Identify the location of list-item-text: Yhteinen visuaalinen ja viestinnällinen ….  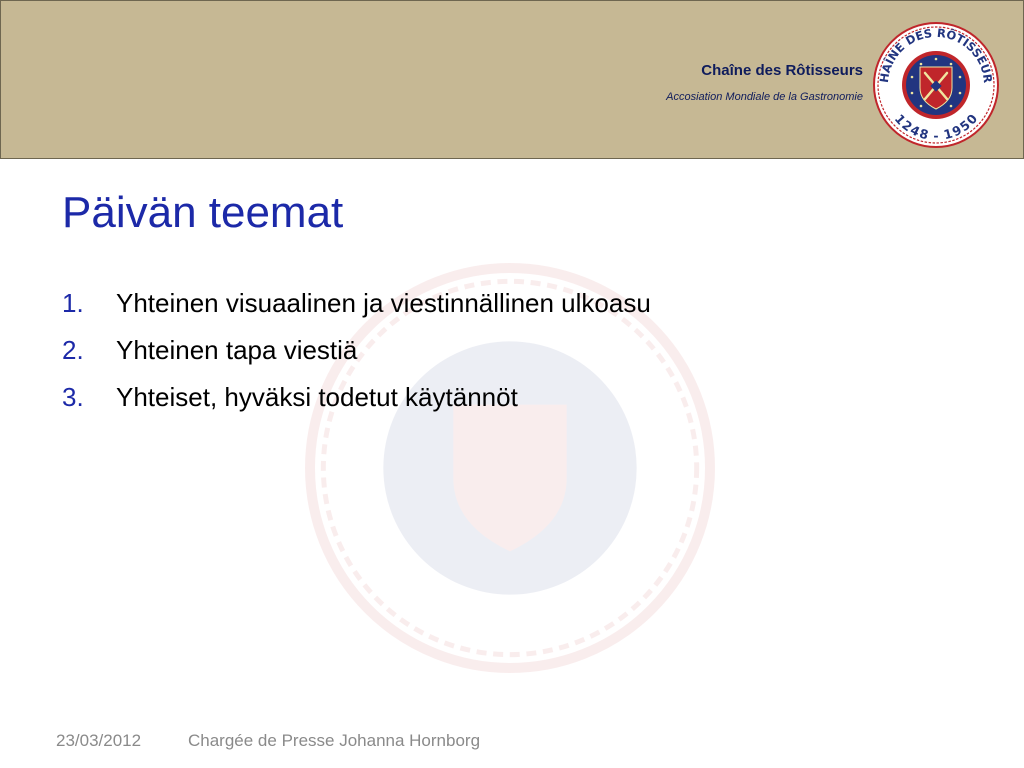
(383, 303).